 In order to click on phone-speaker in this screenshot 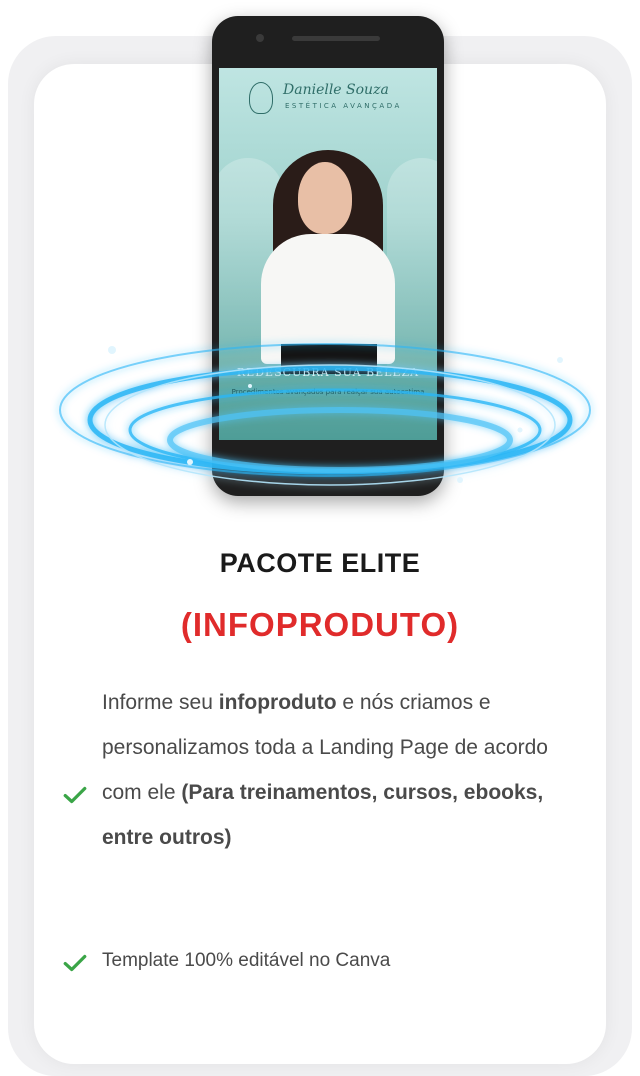, I will do `click(336, 38)`.